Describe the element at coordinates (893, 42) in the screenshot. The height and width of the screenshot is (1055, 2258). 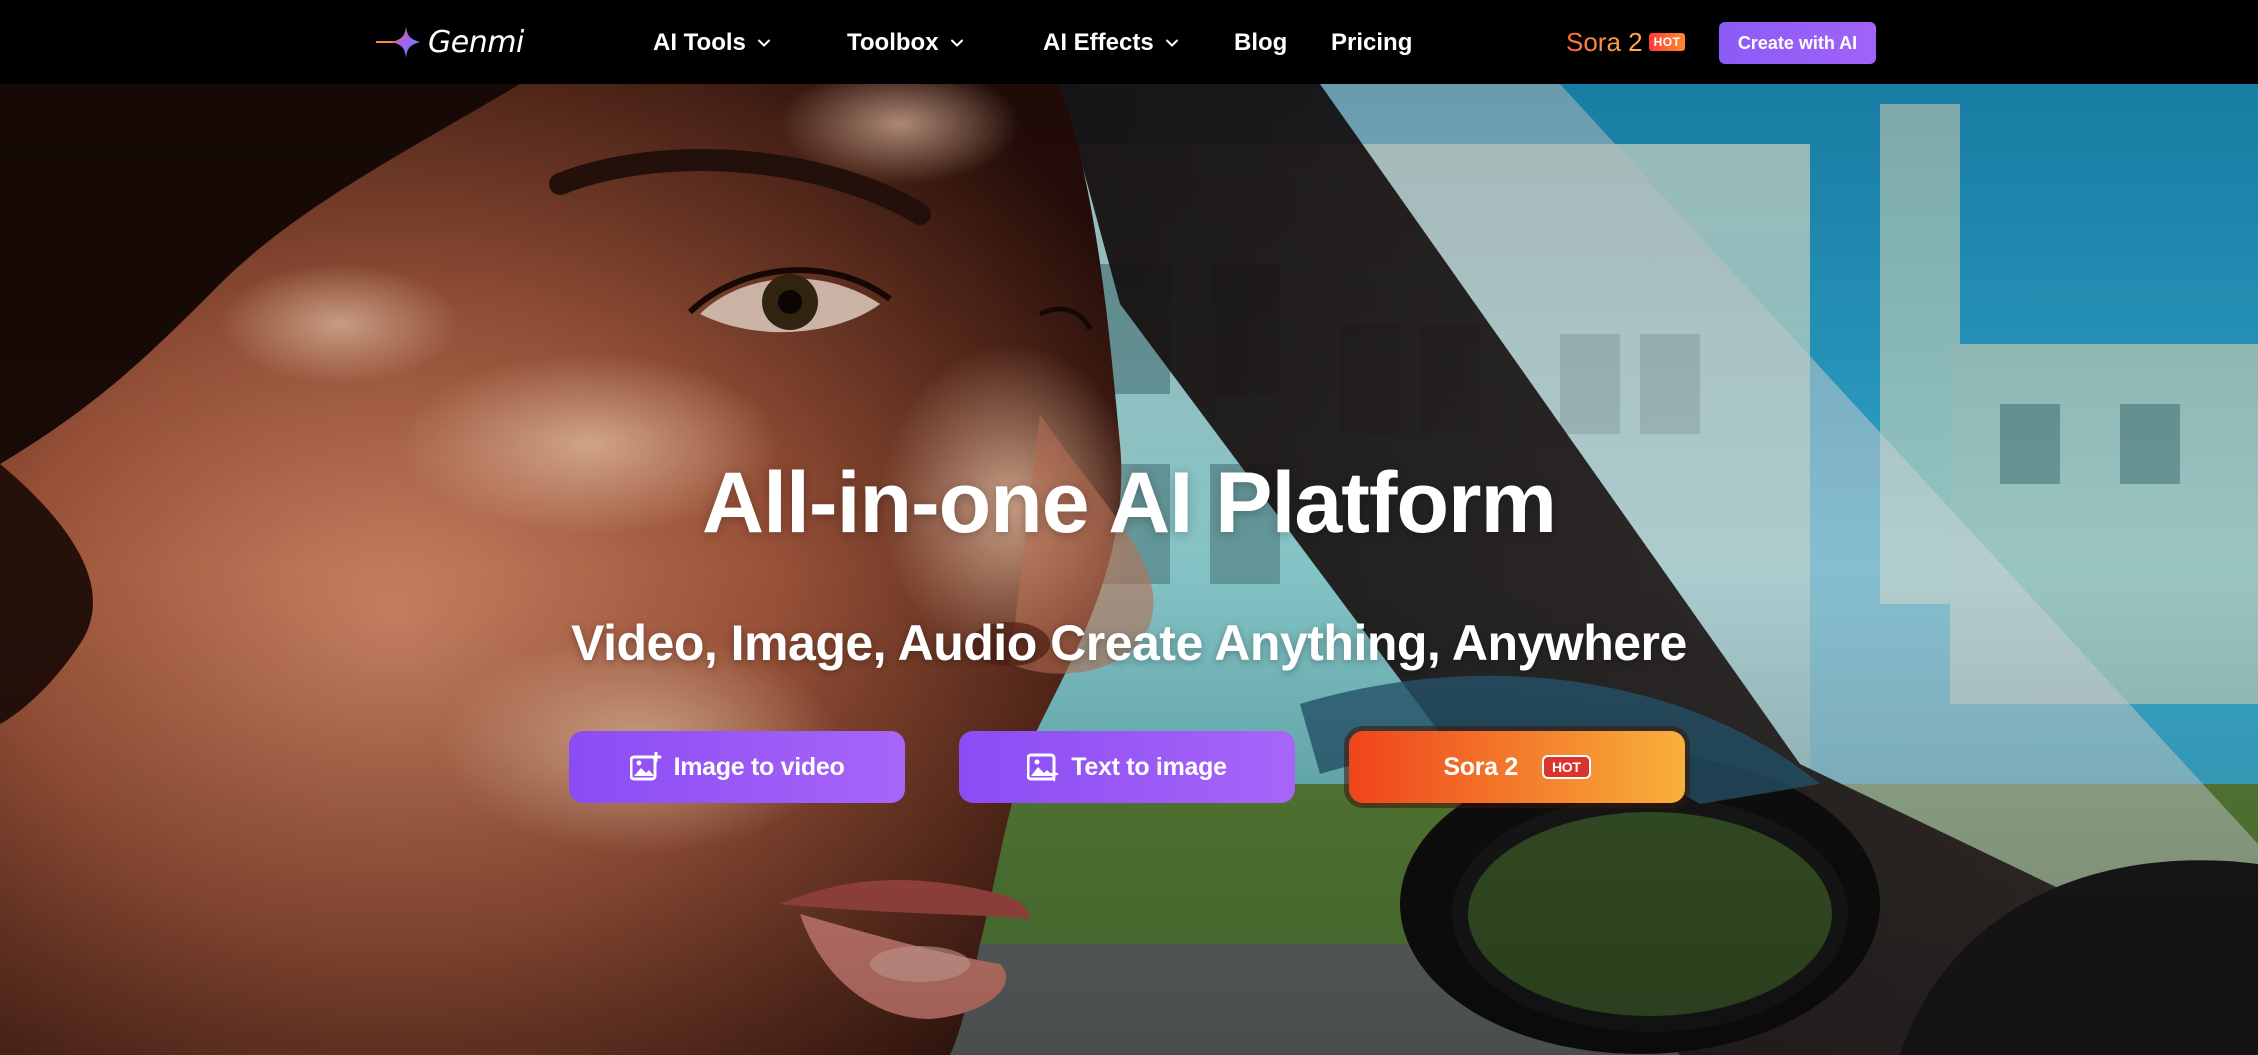
I see `nav-toolbox-label: Toolbox` at that location.